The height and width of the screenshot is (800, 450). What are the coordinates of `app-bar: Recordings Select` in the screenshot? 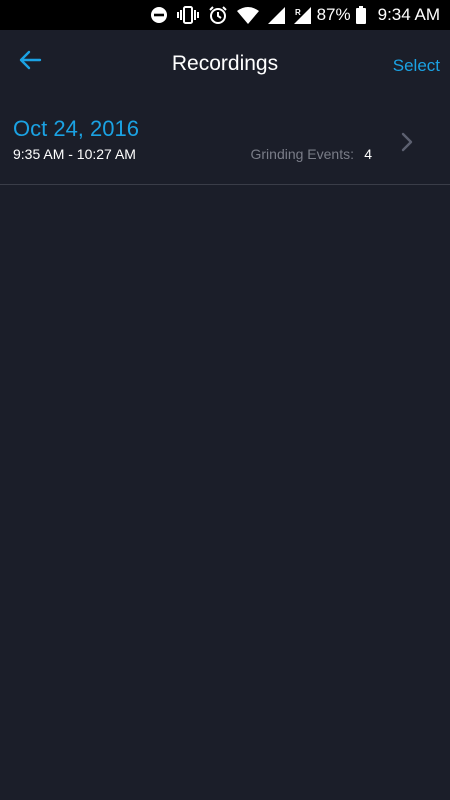 It's located at (225, 65).